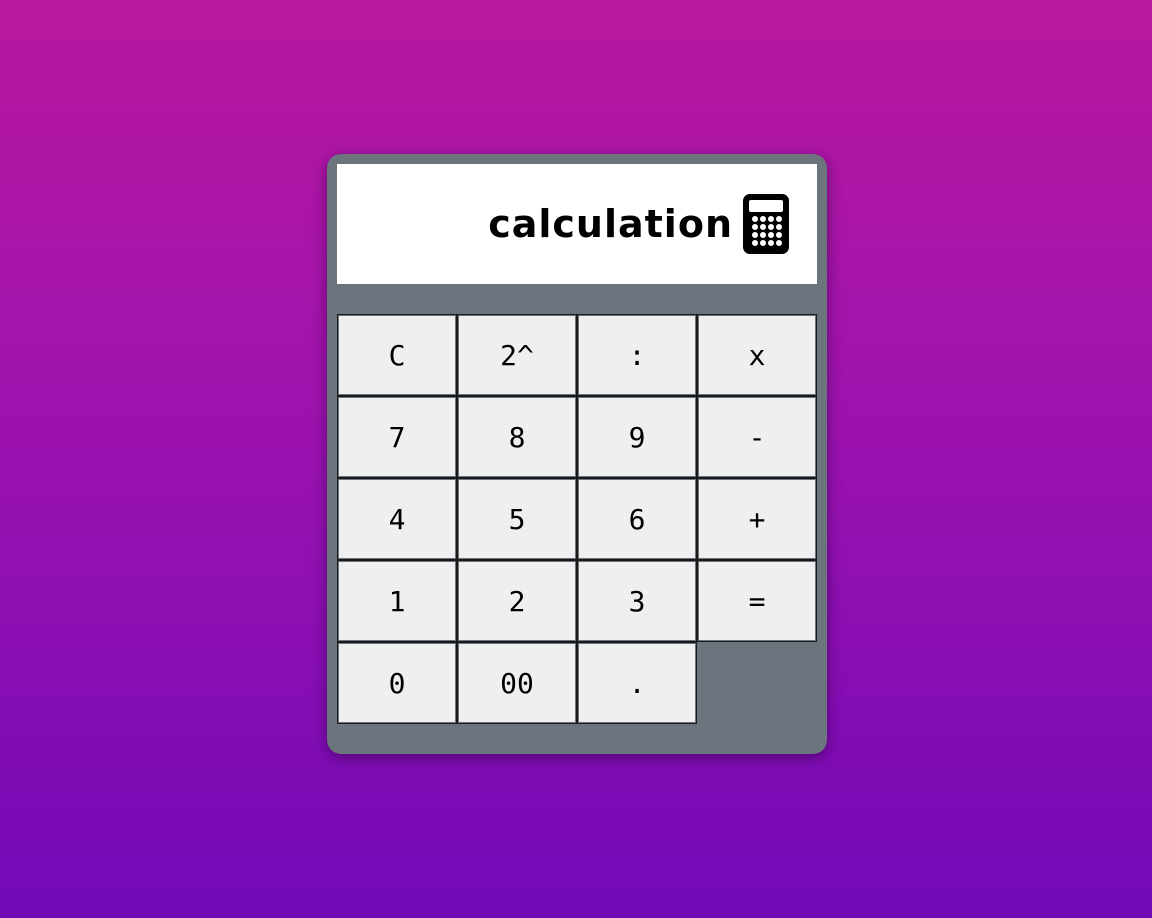  What do you see at coordinates (397, 519) in the screenshot?
I see `digit-4-button: 4` at bounding box center [397, 519].